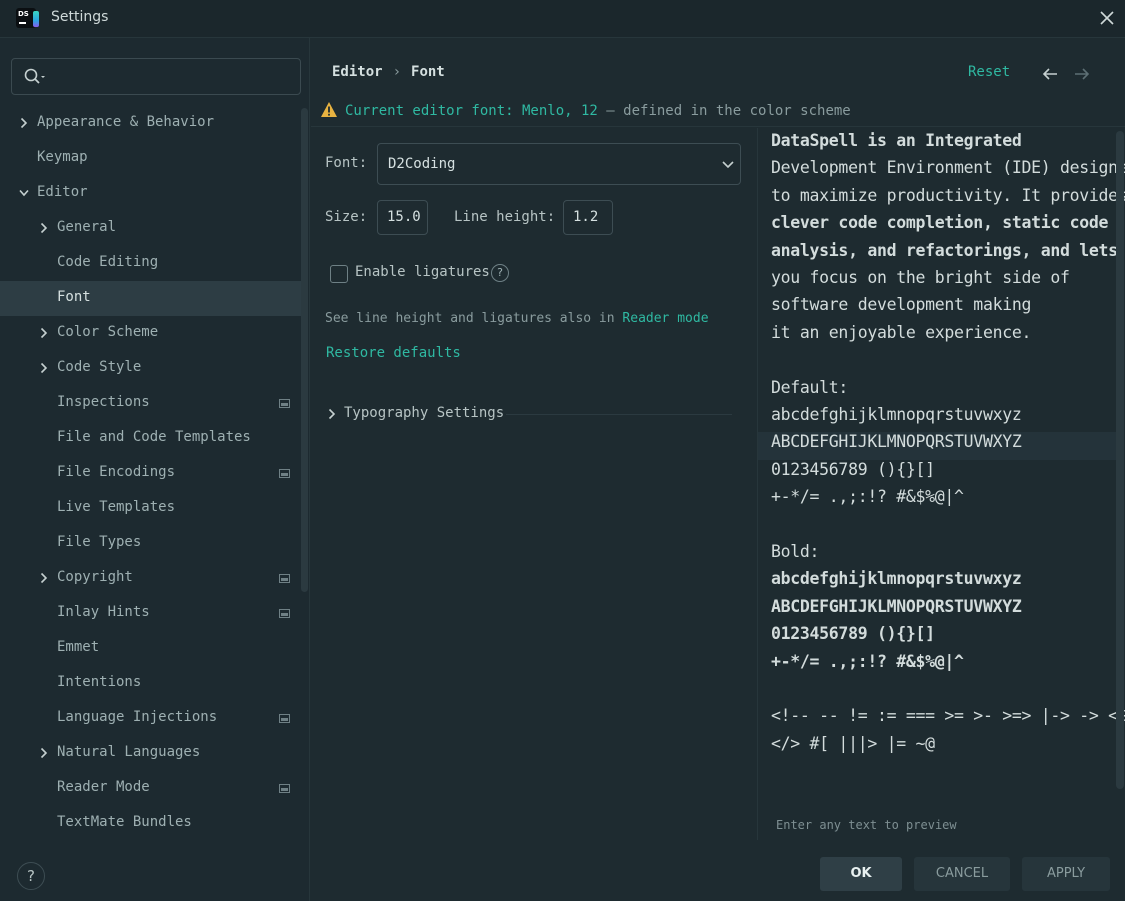  What do you see at coordinates (940, 223) in the screenshot?
I see `preview-line: clever code completion, static code` at bounding box center [940, 223].